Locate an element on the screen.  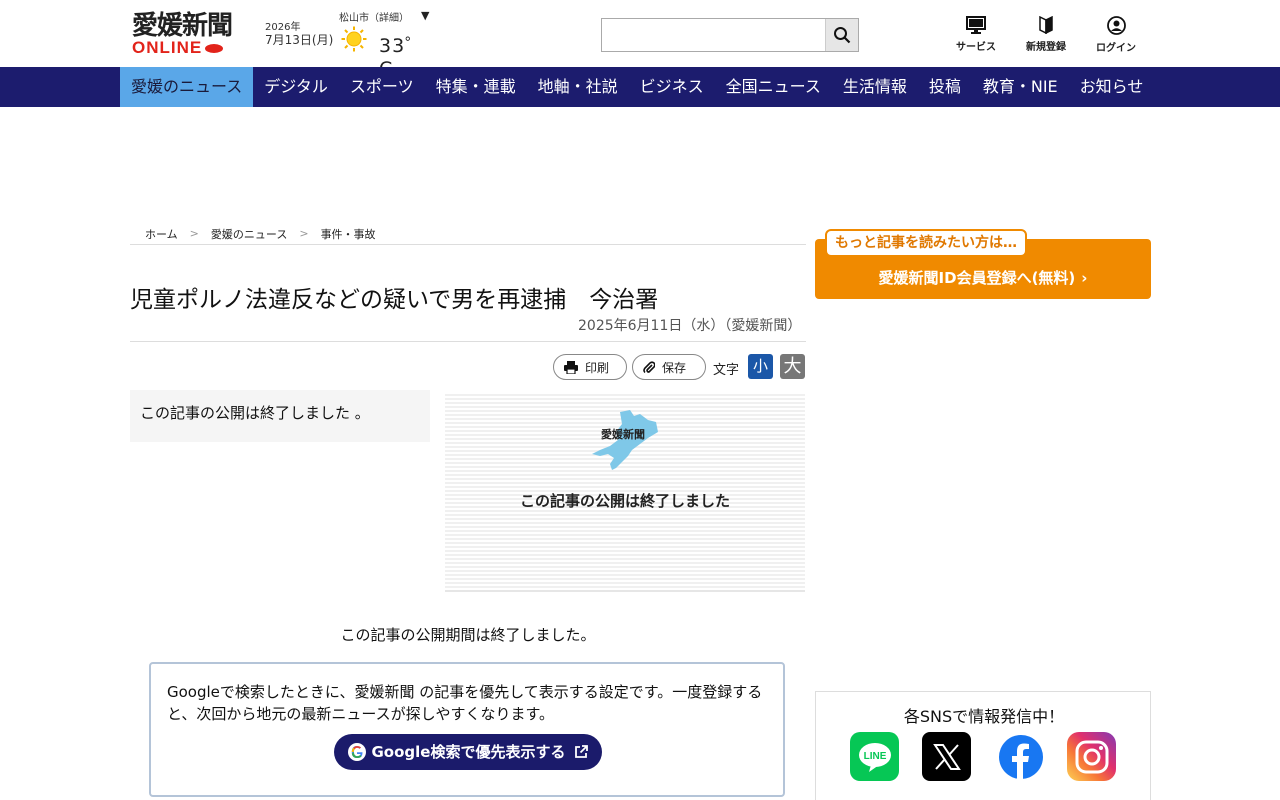
google-preferred-button: Google検索で優先表示する is located at coordinates (468, 752).